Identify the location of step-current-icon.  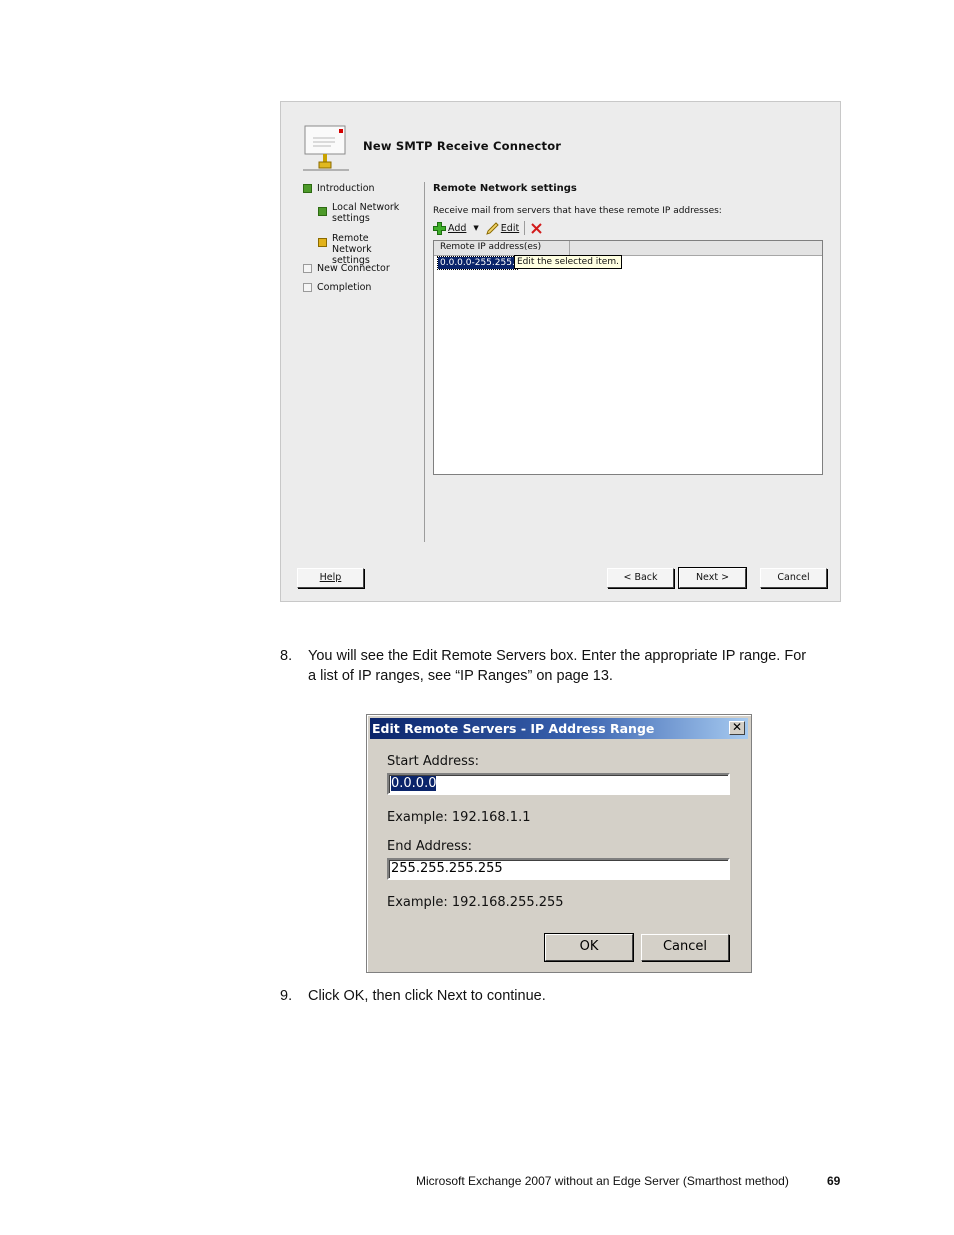
(322, 242).